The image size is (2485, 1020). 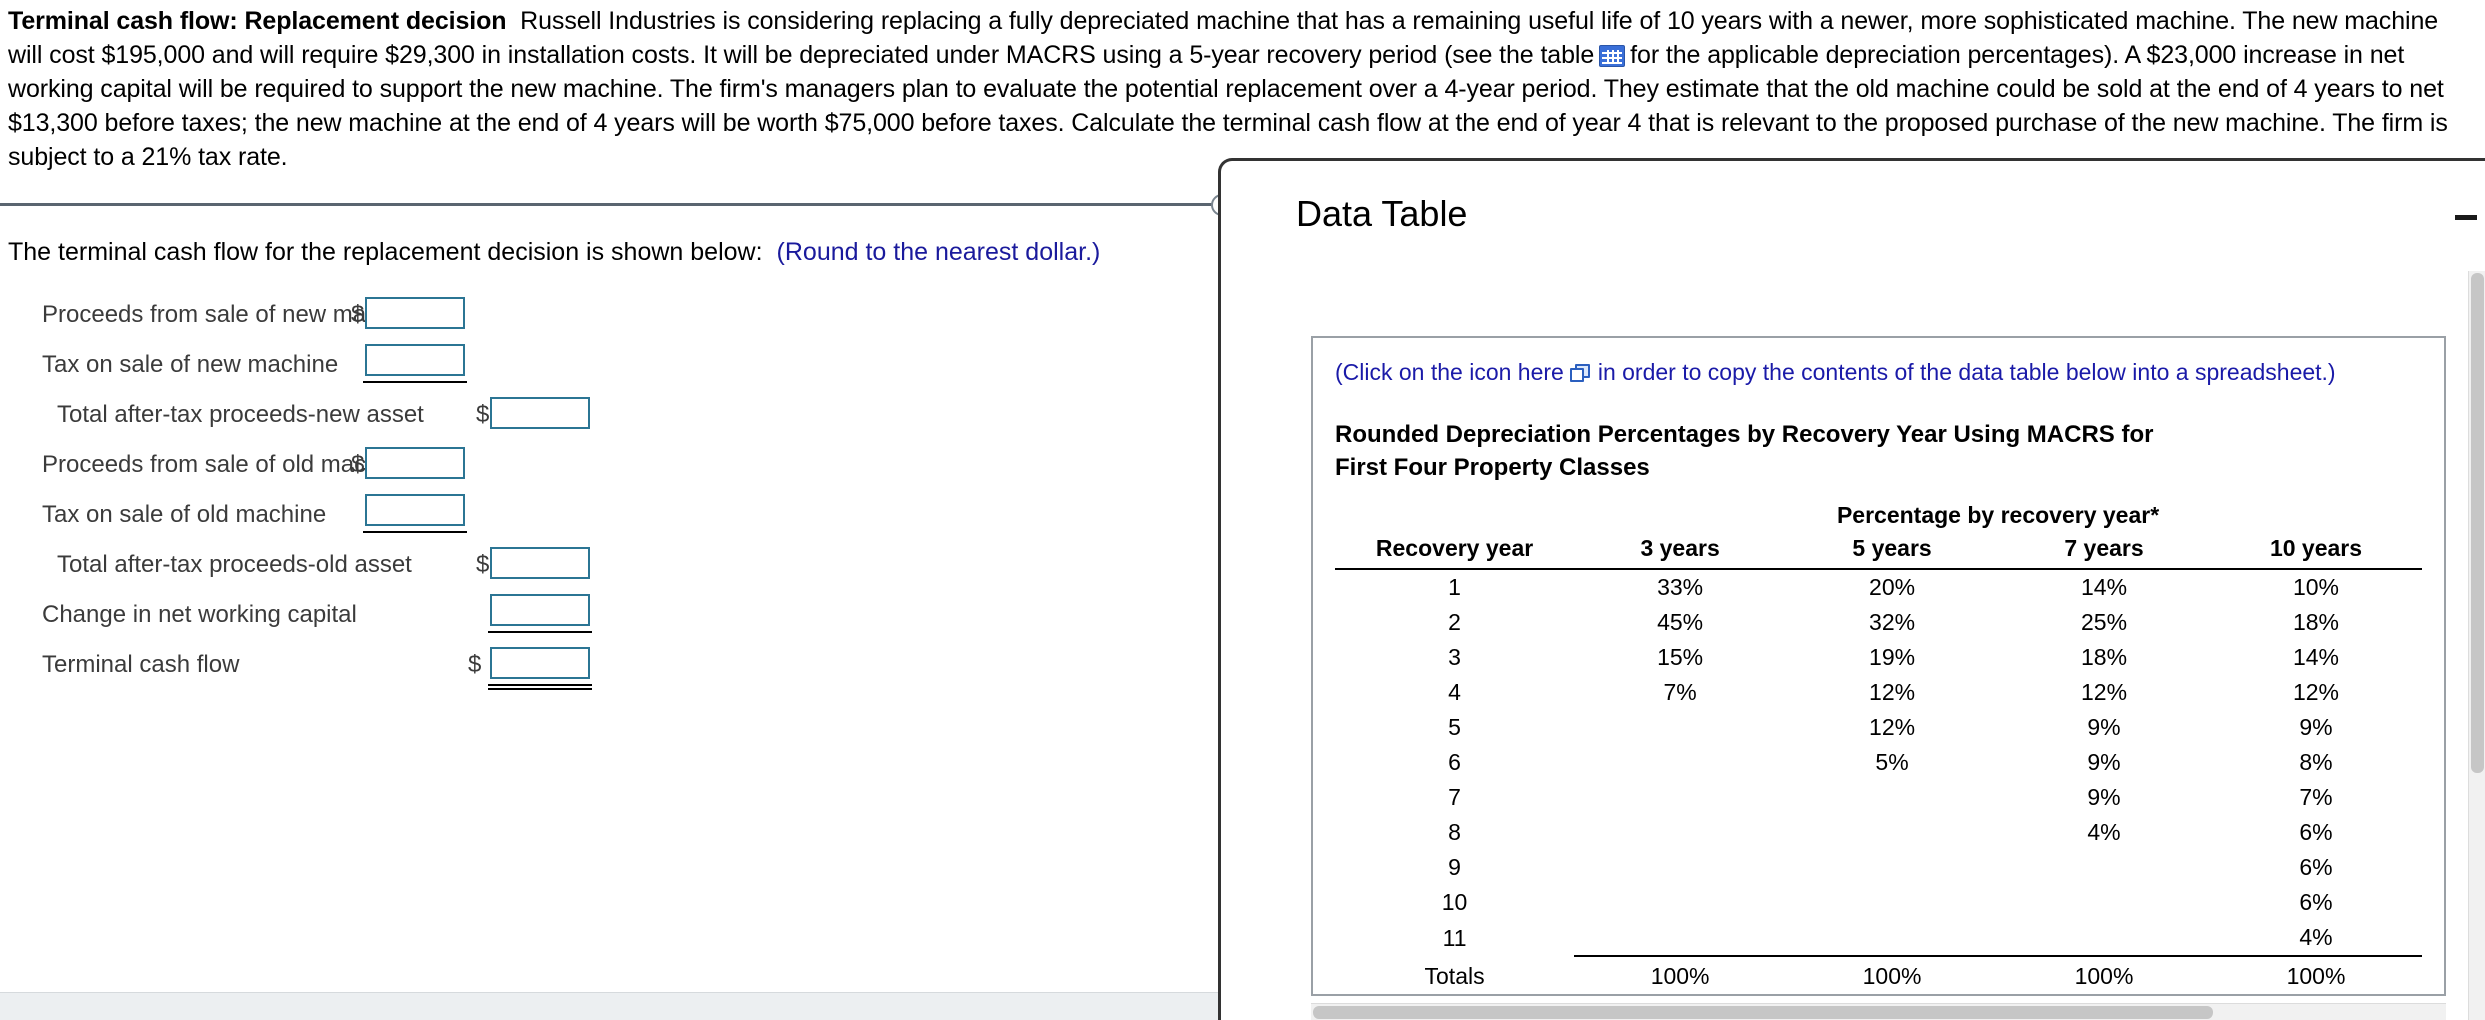 I want to click on form-row-total-old: Total after-tax proceeds-old asset $, so click(x=380, y=565).